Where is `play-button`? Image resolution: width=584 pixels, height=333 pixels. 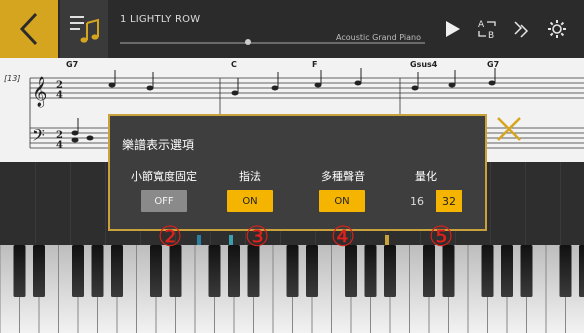 play-button is located at coordinates (453, 29).